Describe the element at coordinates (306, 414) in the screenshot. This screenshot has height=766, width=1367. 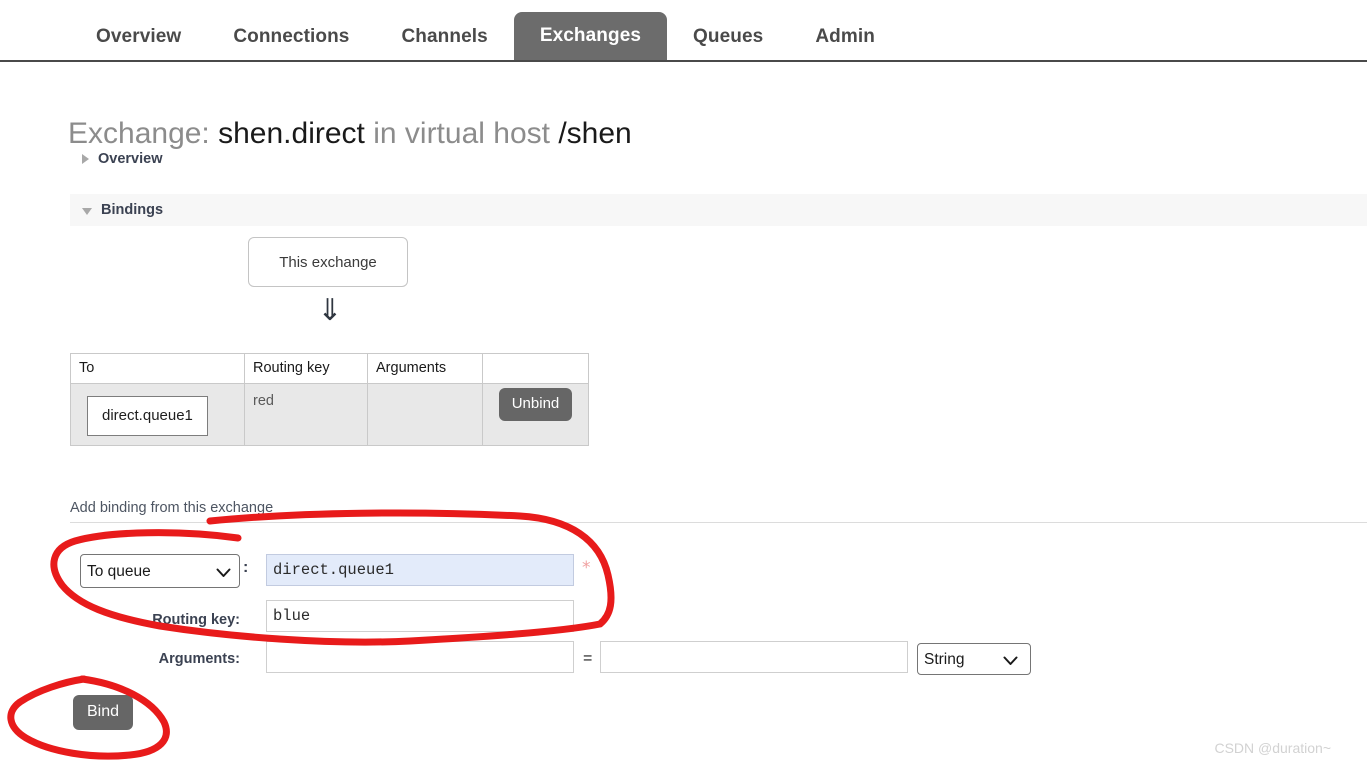
I see `cell-routing-key: red` at that location.